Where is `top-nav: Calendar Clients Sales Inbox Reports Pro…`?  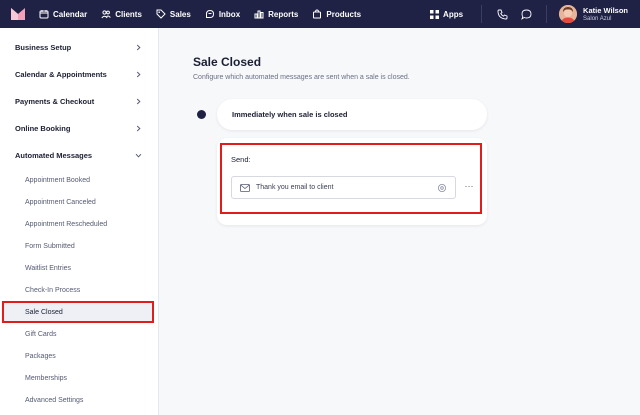 top-nav: Calendar Clients Sales Inbox Reports Pro… is located at coordinates (320, 14).